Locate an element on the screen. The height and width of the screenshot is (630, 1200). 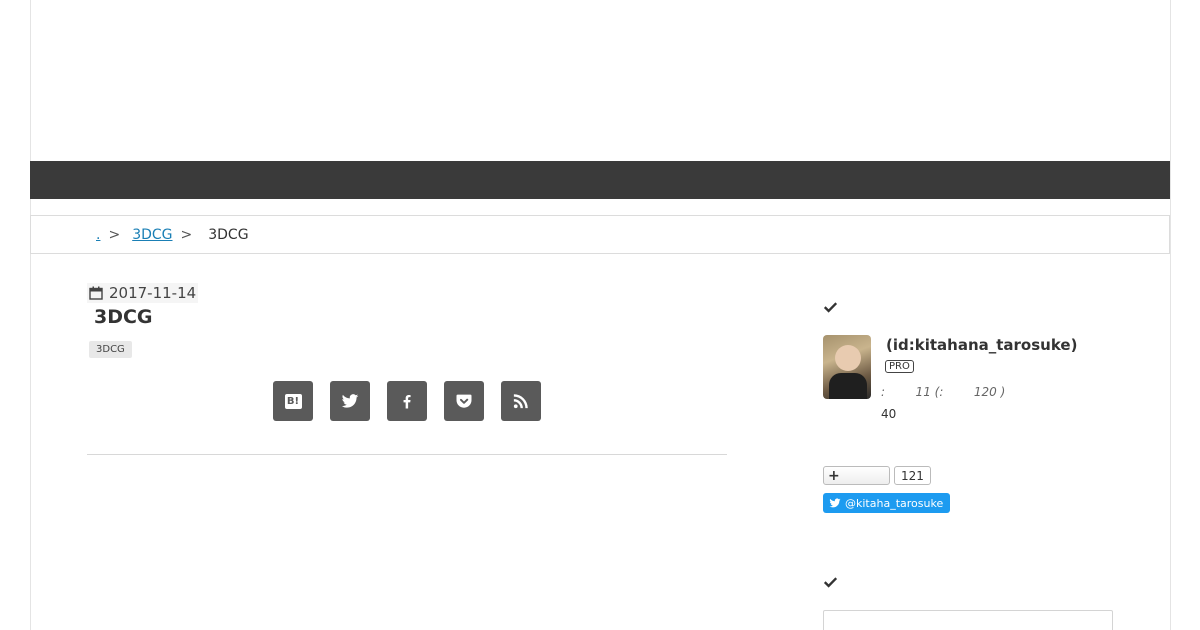
breadcrumb-home-link: . is located at coordinates (98, 235).